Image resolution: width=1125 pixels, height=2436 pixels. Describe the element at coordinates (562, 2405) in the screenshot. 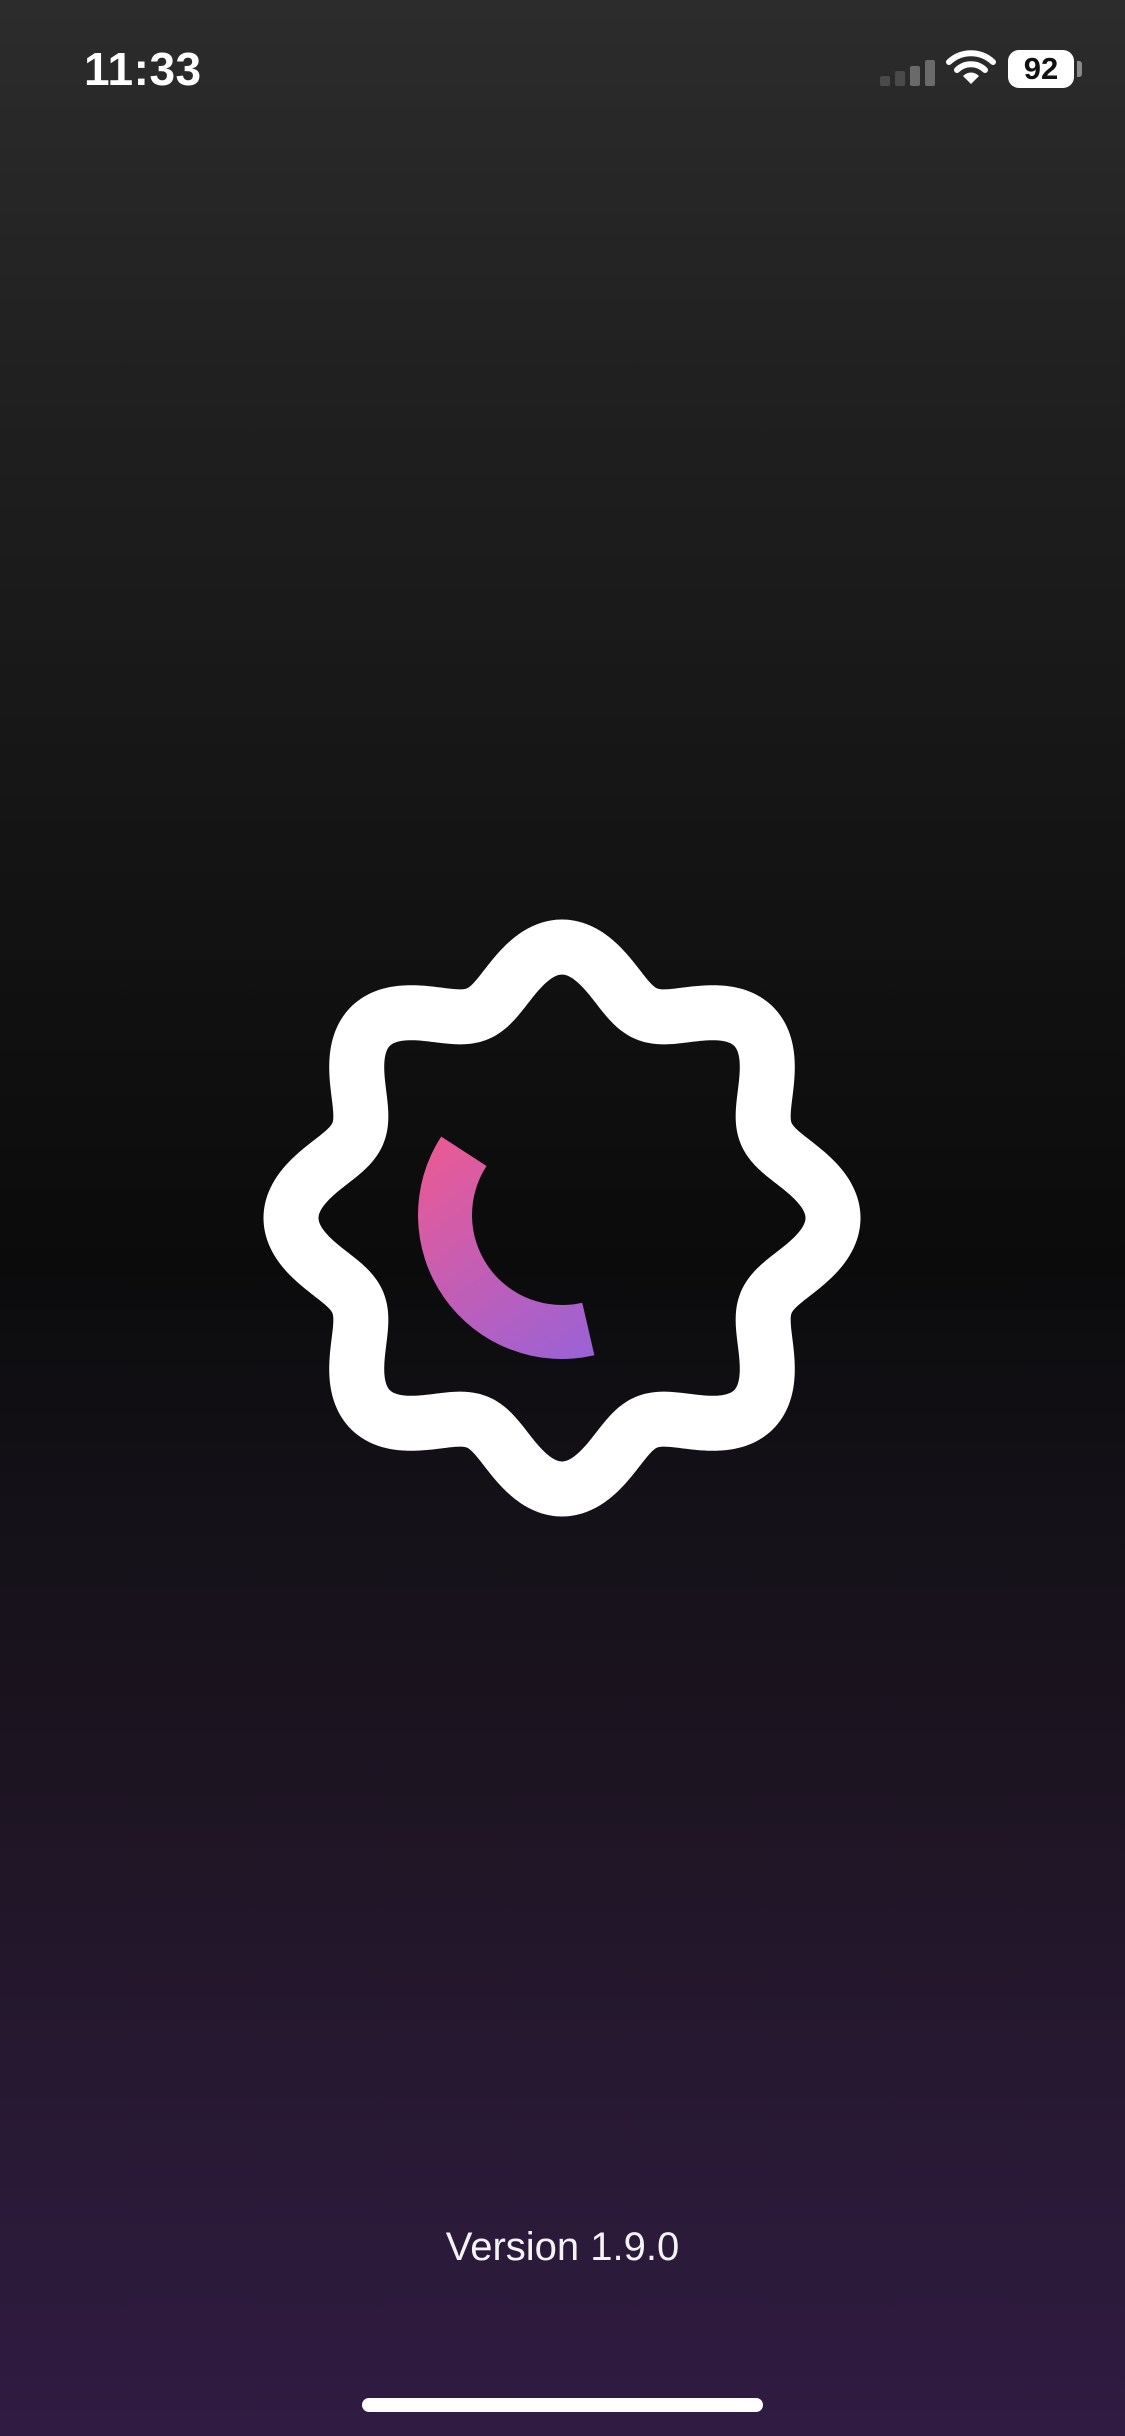

I see `home-indicator` at that location.